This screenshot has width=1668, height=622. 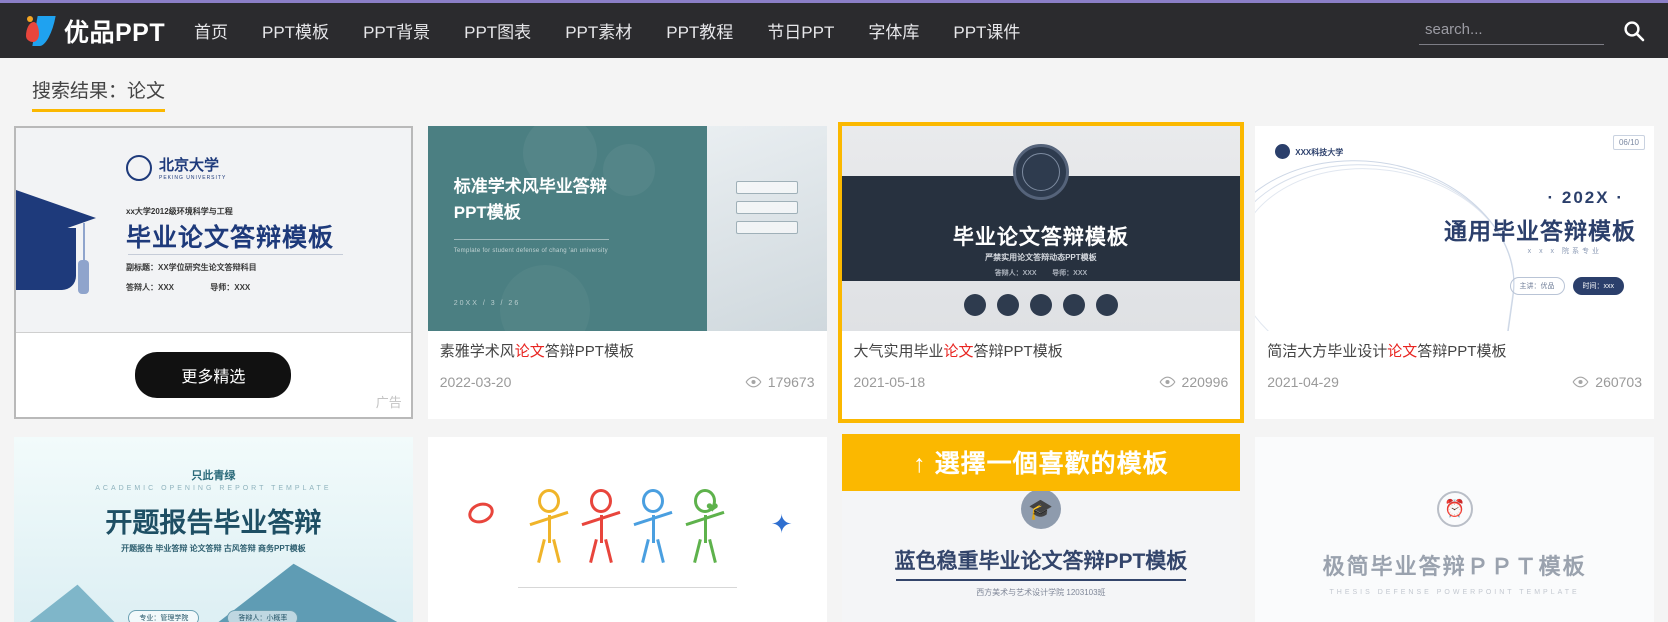 I want to click on search-icon, so click(x=1634, y=30).